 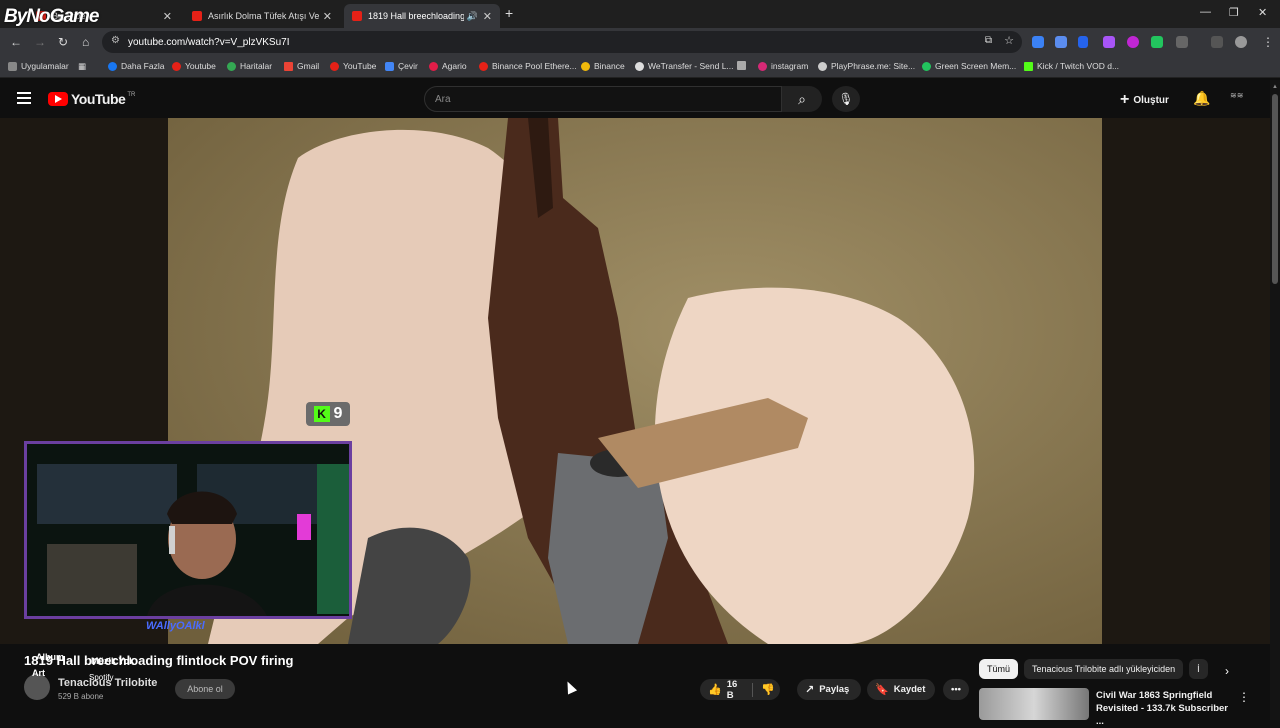 What do you see at coordinates (401, 66) in the screenshot?
I see `bookmark-cevir: Çevir` at bounding box center [401, 66].